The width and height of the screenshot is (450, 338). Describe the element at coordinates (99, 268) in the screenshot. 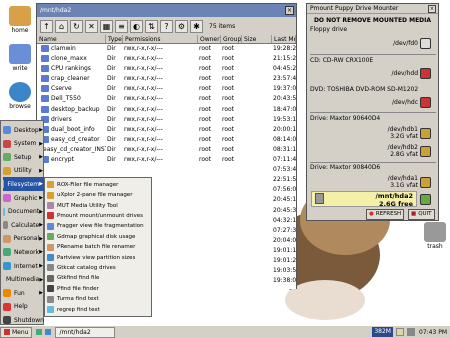

I see `submenu-item: Gtkcat catalog drives` at that location.